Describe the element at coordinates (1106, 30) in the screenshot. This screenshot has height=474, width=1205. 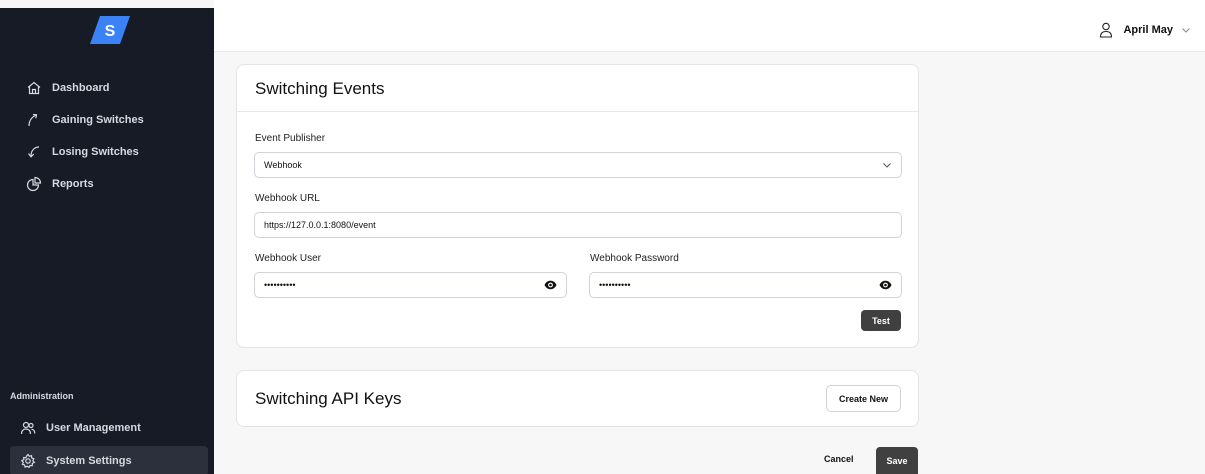
I see `user-icon` at that location.